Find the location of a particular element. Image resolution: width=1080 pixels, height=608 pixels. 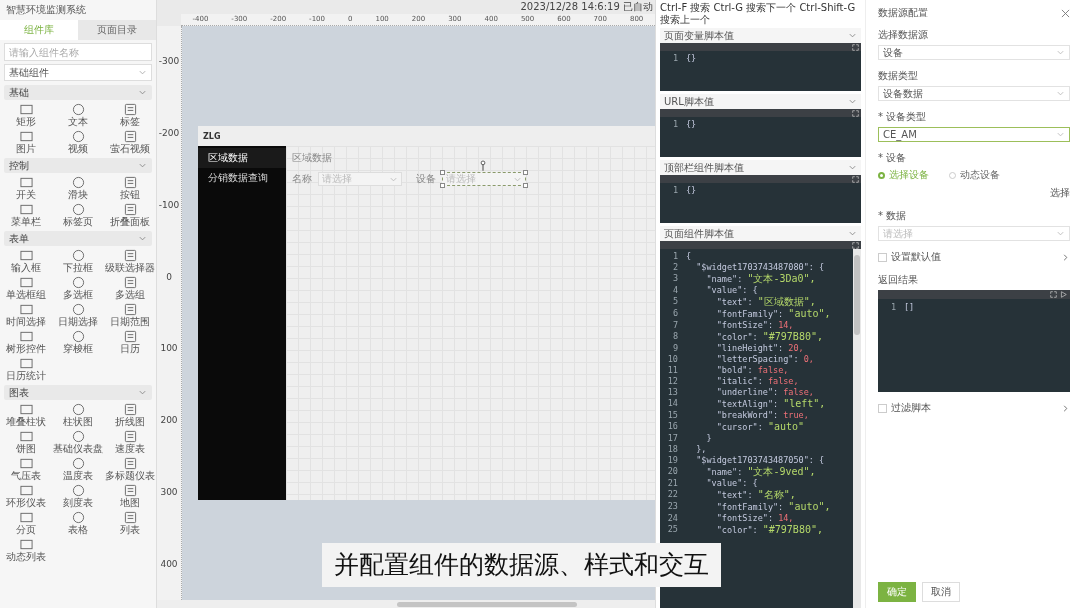

panel-header: 页面变量脚本值 is located at coordinates (760, 35).